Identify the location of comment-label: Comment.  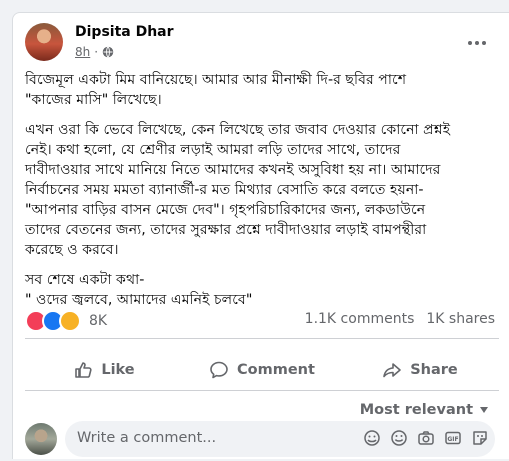
(276, 370).